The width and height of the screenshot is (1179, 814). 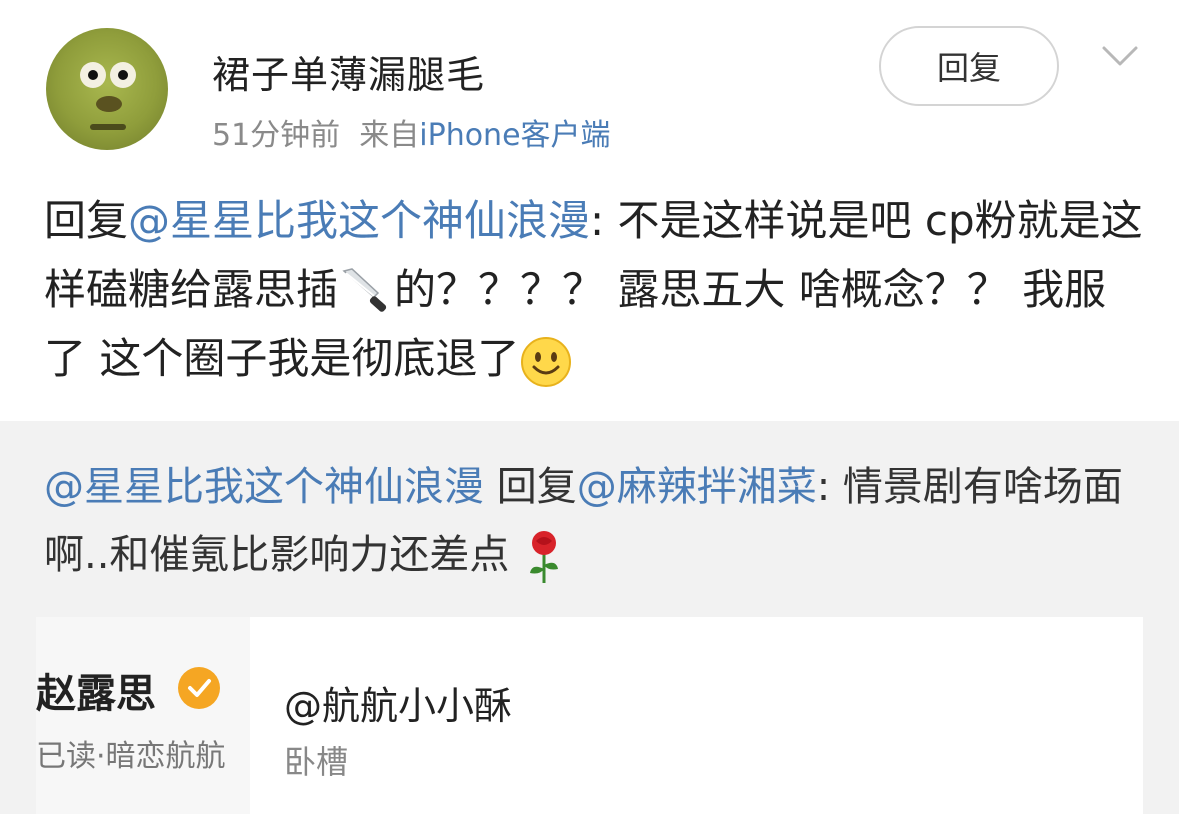 What do you see at coordinates (697, 487) in the screenshot?
I see `quote-mention-2: @麻辣拌湘菜` at bounding box center [697, 487].